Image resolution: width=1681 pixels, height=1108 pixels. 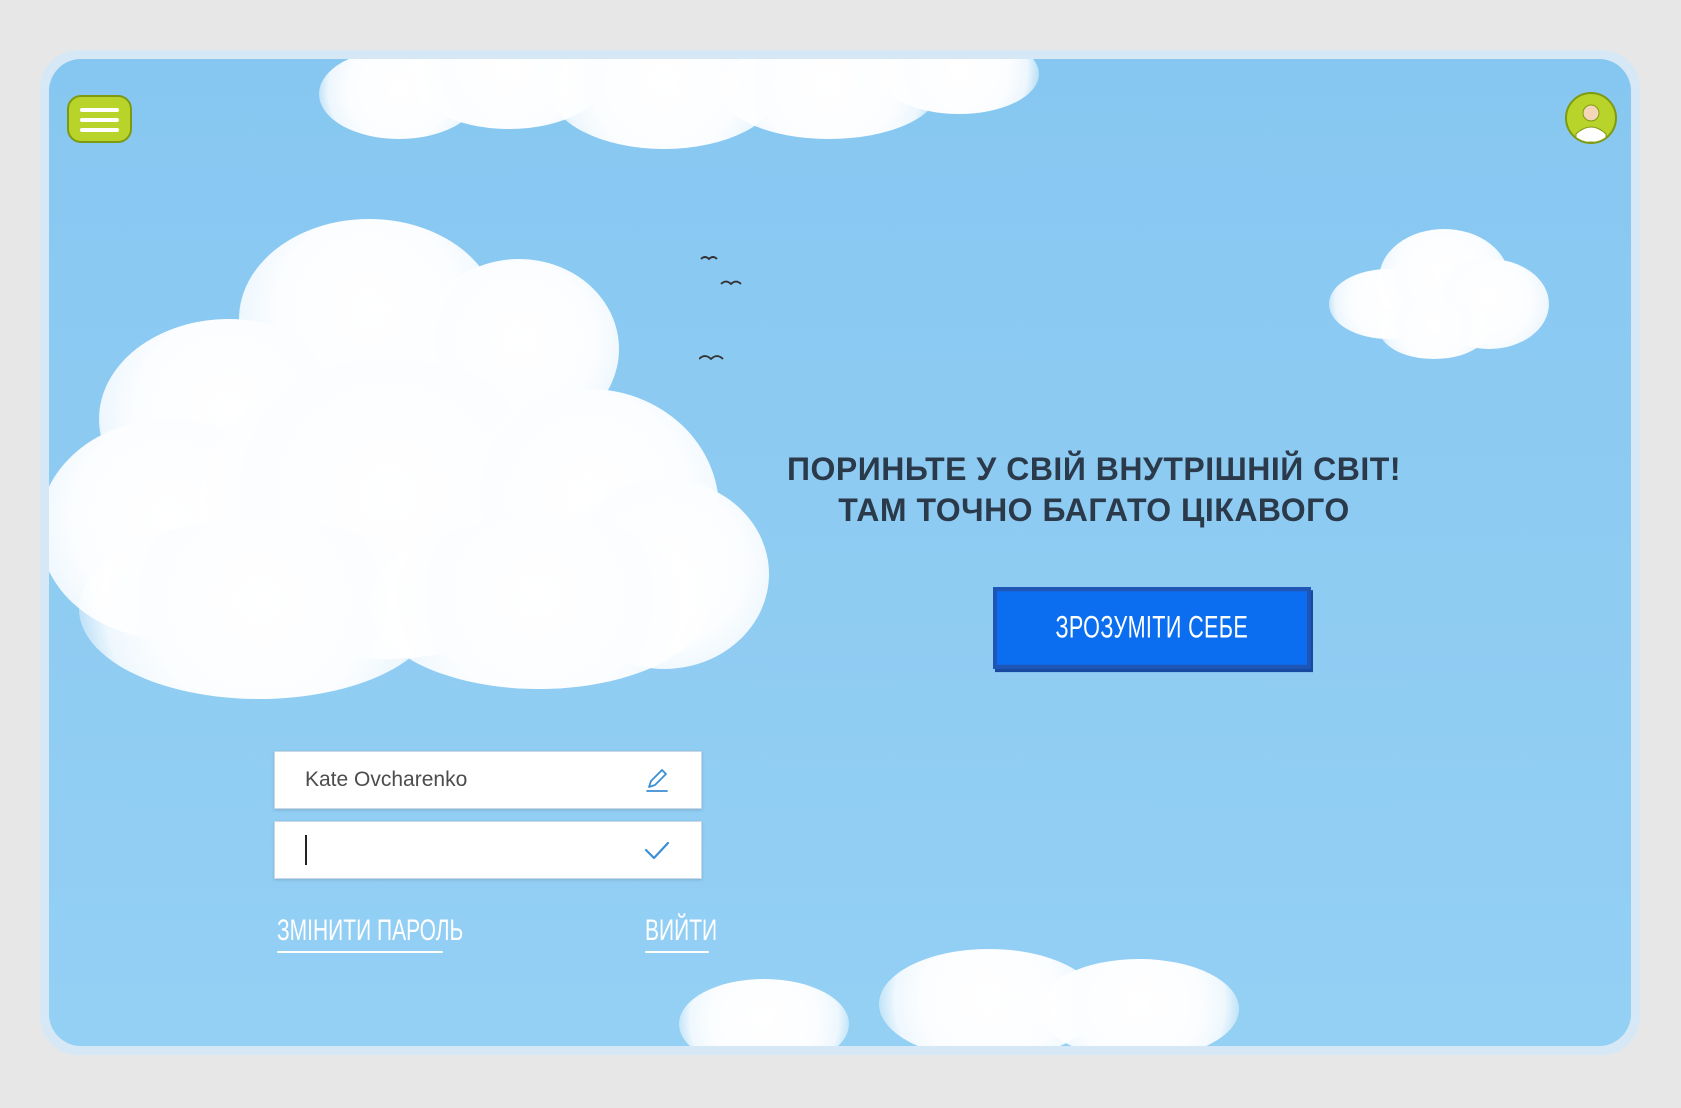 What do you see at coordinates (681, 930) in the screenshot?
I see `logout-label: ВИЙТИ` at bounding box center [681, 930].